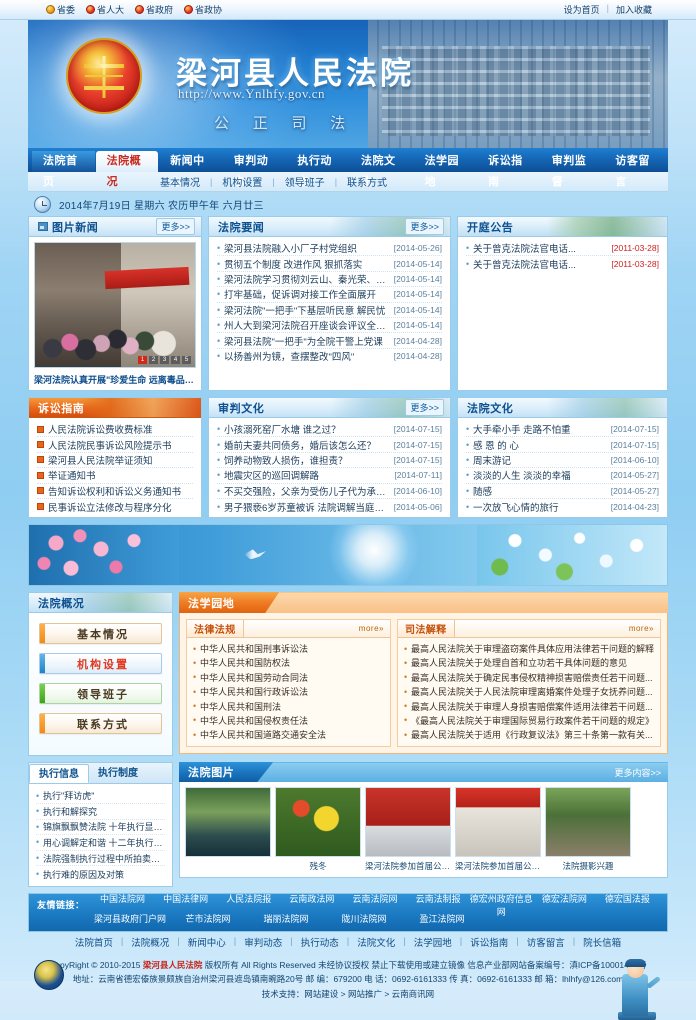  Describe the element at coordinates (602, 942) in the screenshot. I see `footer-nav-mailbox: 院长信箱` at that location.